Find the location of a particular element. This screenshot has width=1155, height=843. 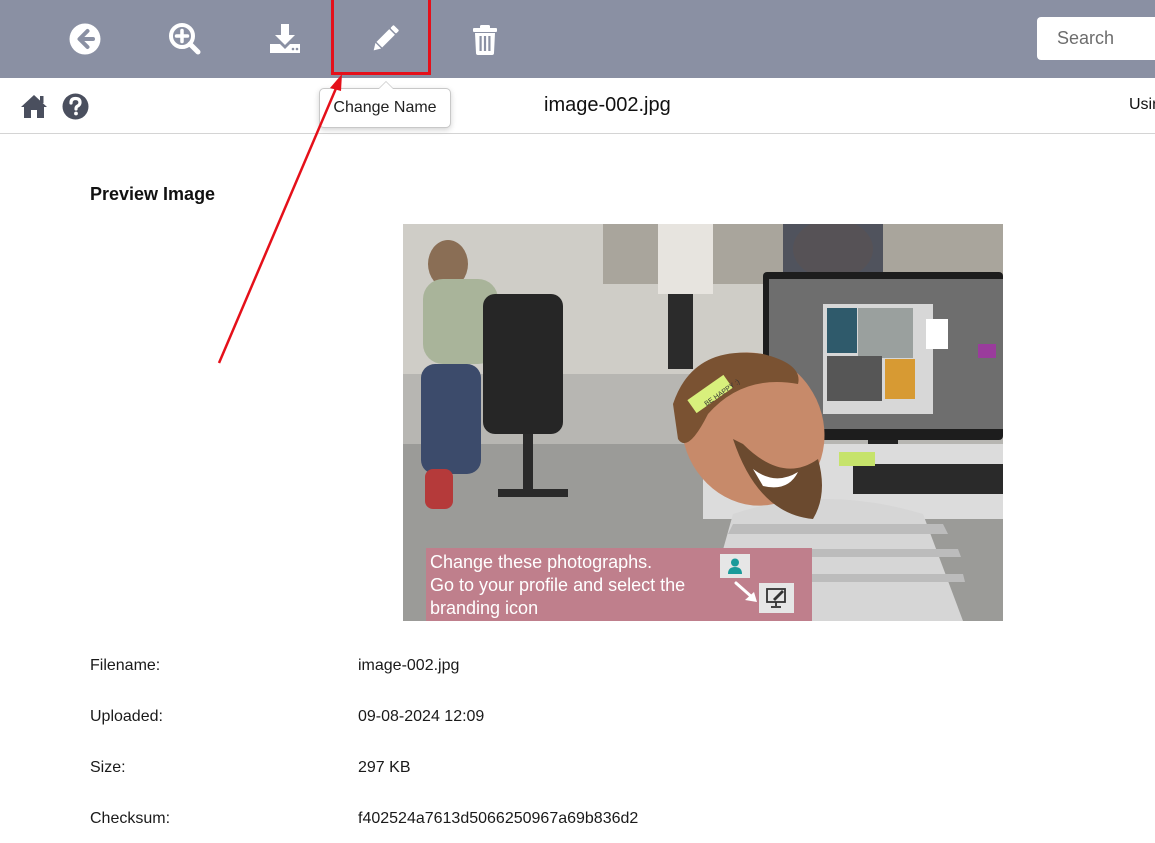

change-name-tooltip: Change Name is located at coordinates (385, 104).